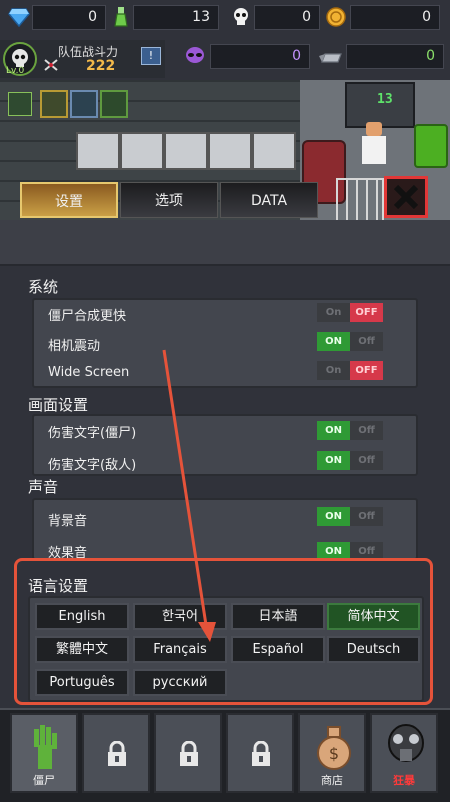 The width and height of the screenshot is (450, 802). I want to click on nav-shop-button: $ 商店, so click(332, 753).